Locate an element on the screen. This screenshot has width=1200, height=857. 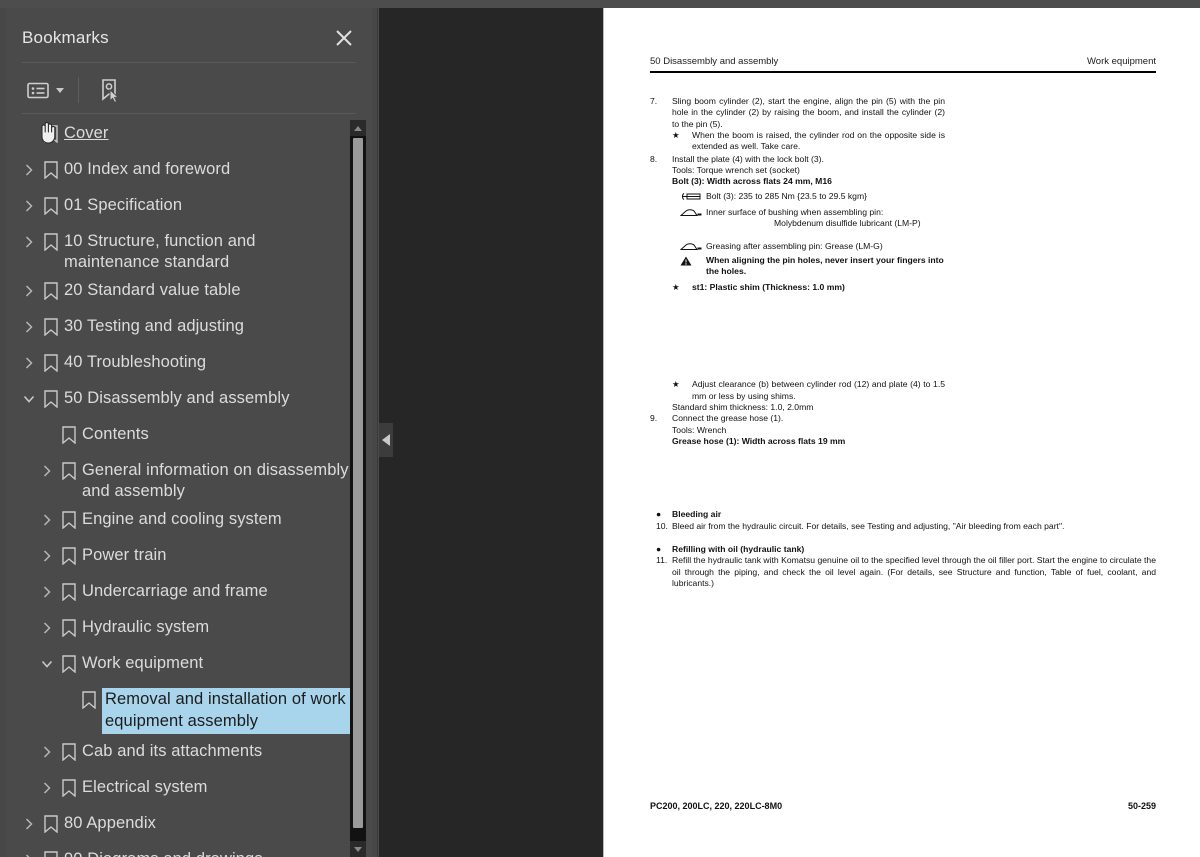
page-number: 50-259 is located at coordinates (1141, 806).